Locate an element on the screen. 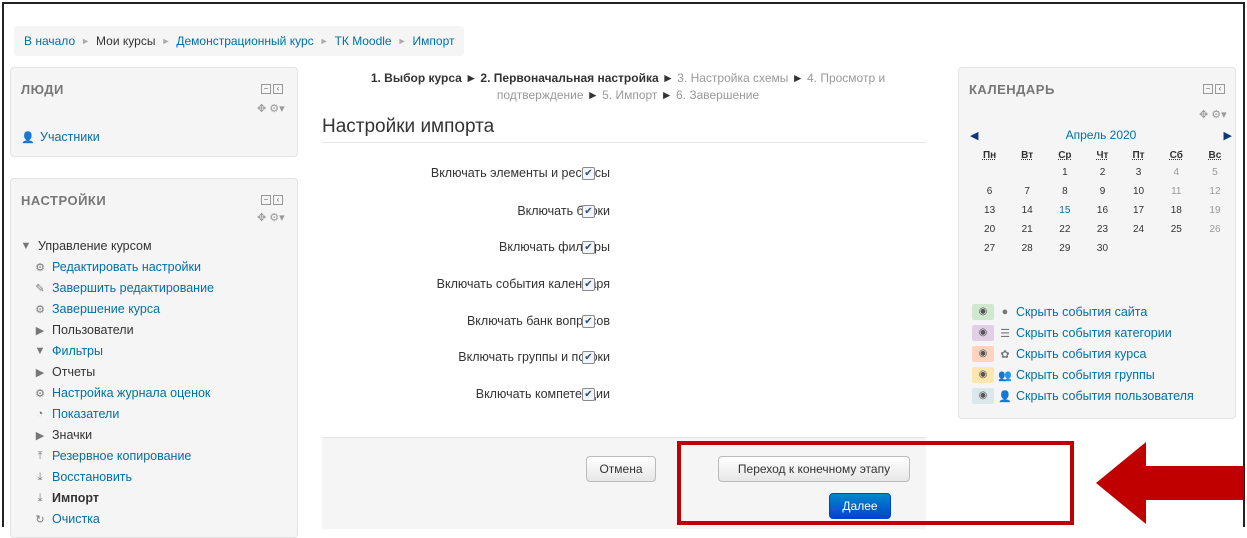 Image resolution: width=1247 pixels, height=538 pixels. settings-item-label: Фильтры is located at coordinates (77, 351).